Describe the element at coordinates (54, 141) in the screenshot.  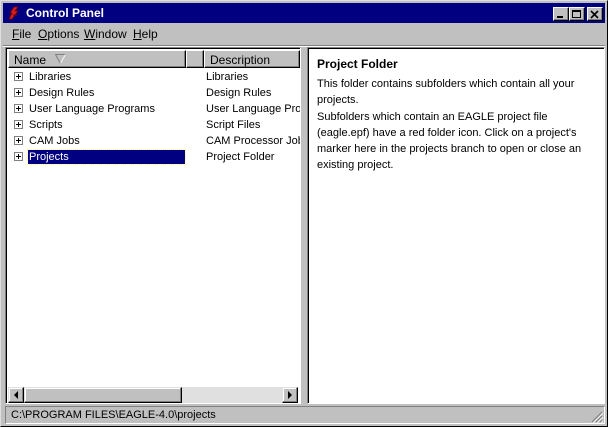
I see `tree-row-name: CAM Jobs` at that location.